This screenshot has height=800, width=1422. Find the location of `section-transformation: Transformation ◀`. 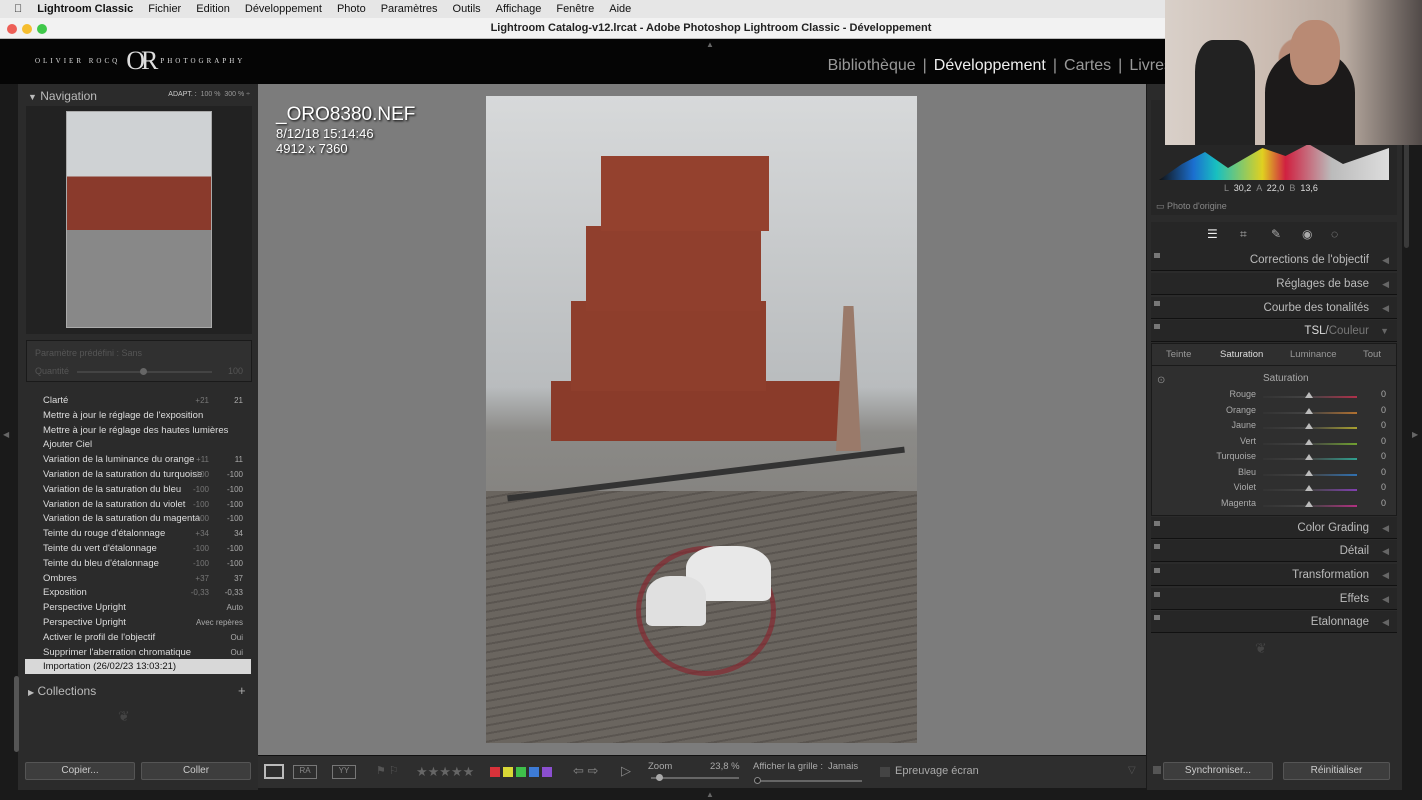

section-transformation: Transformation ◀ is located at coordinates (1274, 575).